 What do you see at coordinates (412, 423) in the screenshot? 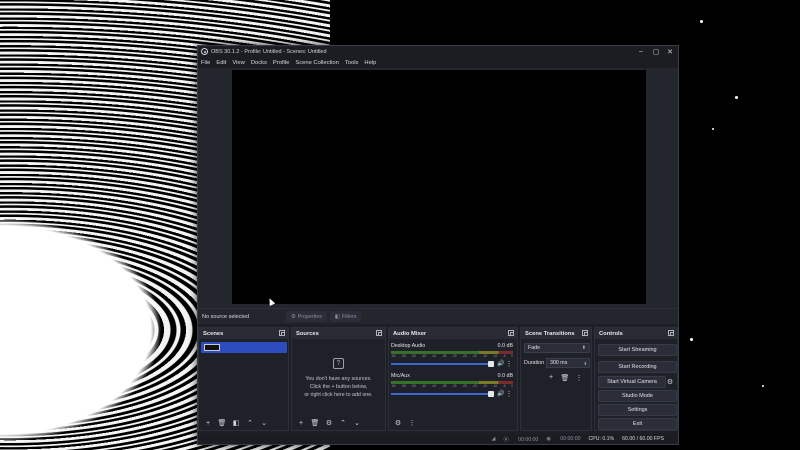
I see `mixer-menu-icon: ⋮` at bounding box center [412, 423].